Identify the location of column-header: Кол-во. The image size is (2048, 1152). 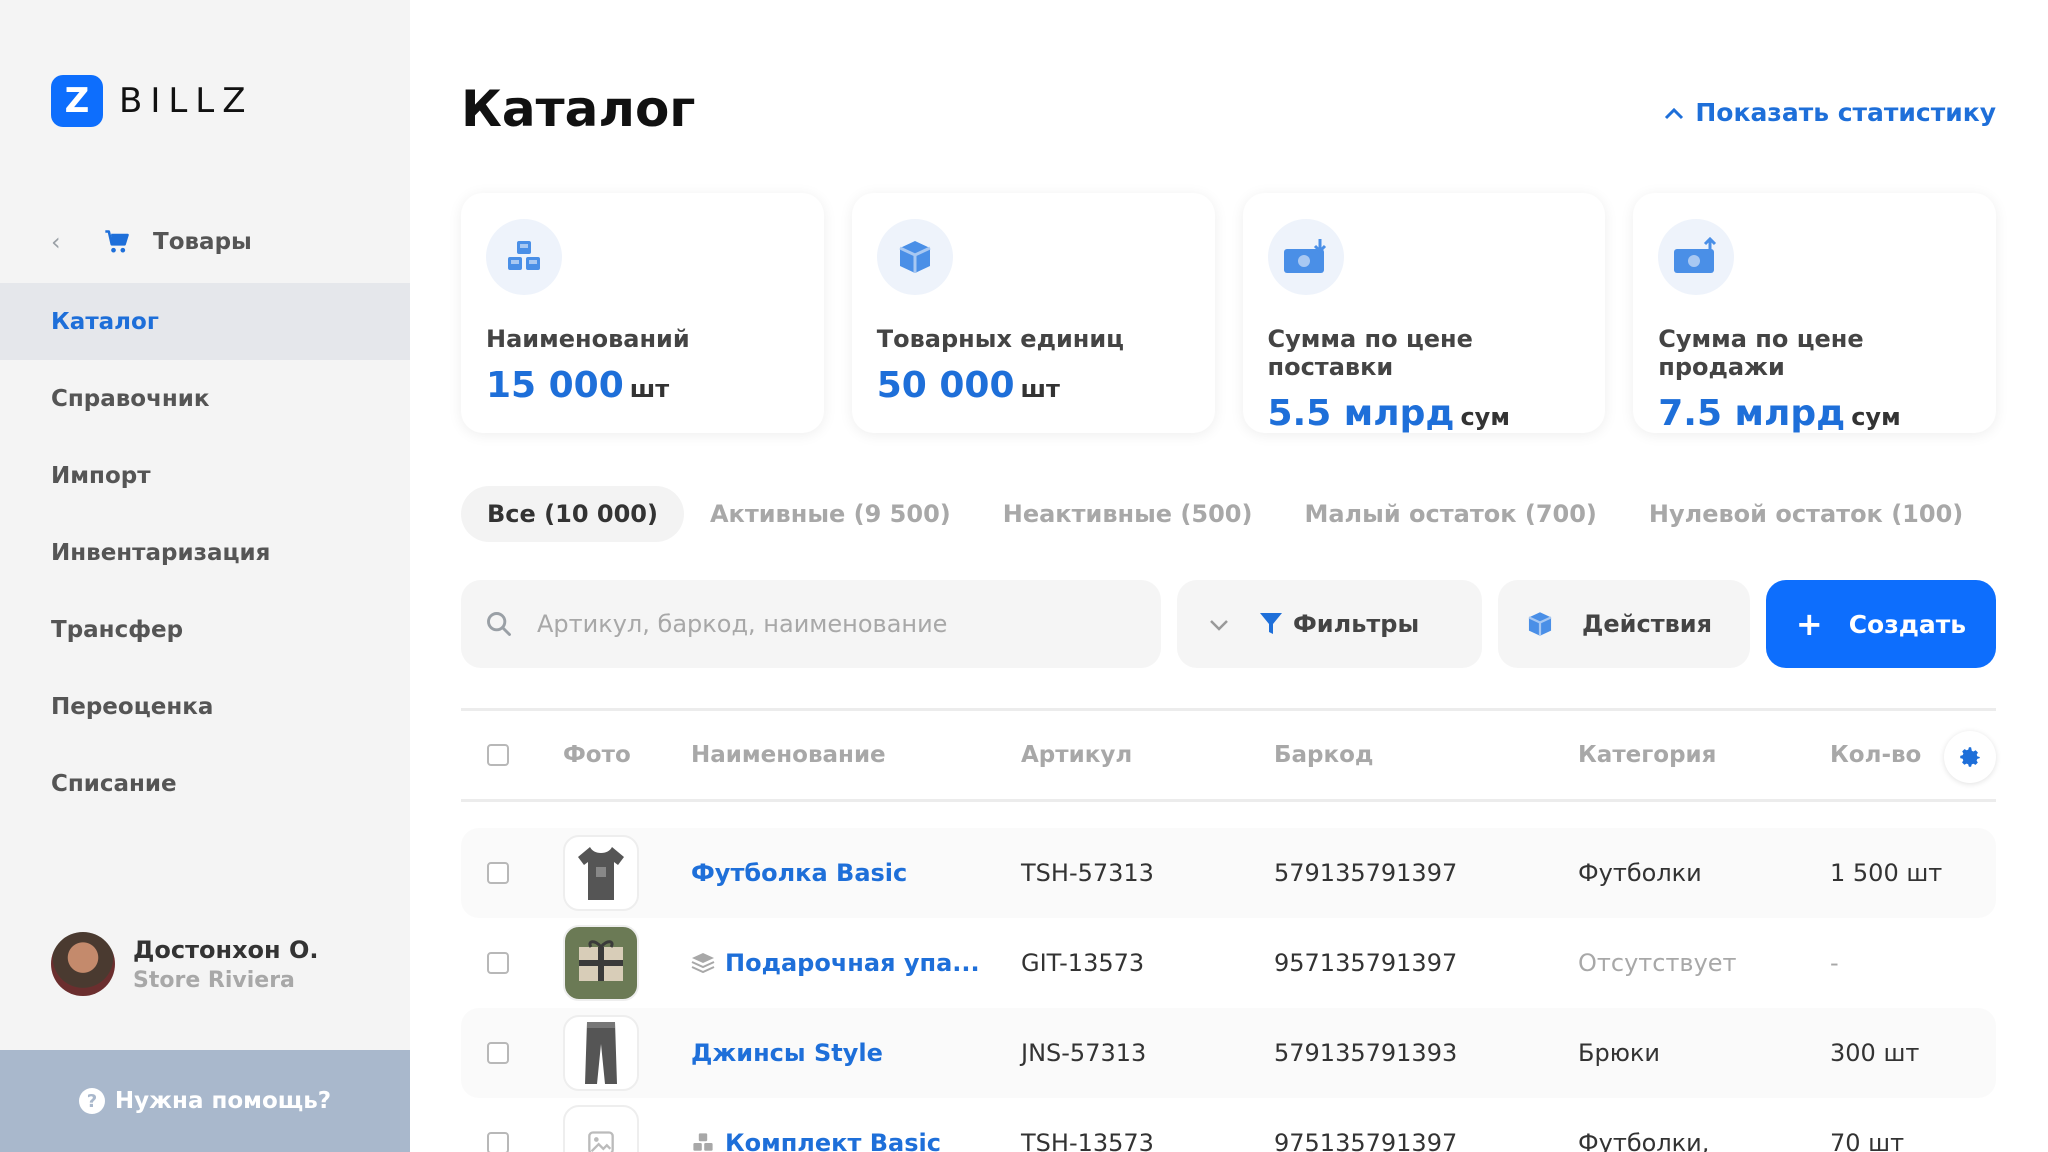
(1895, 755).